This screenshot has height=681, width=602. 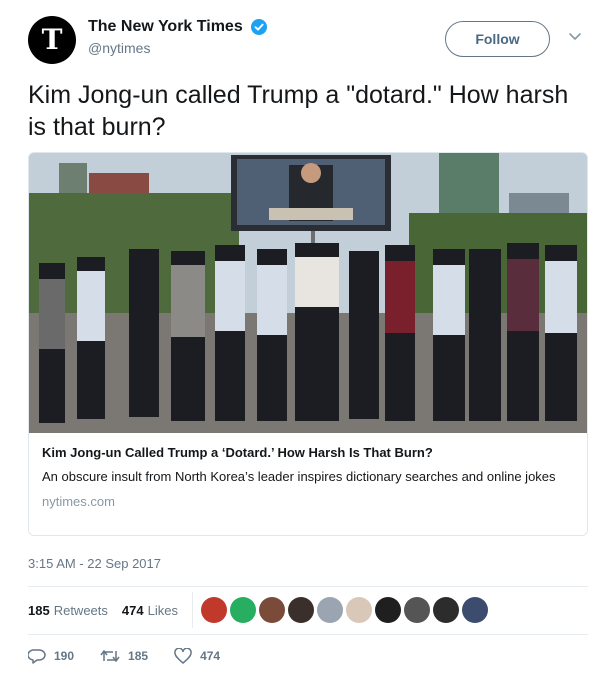 What do you see at coordinates (124, 656) in the screenshot?
I see `retweet-action: 185` at bounding box center [124, 656].